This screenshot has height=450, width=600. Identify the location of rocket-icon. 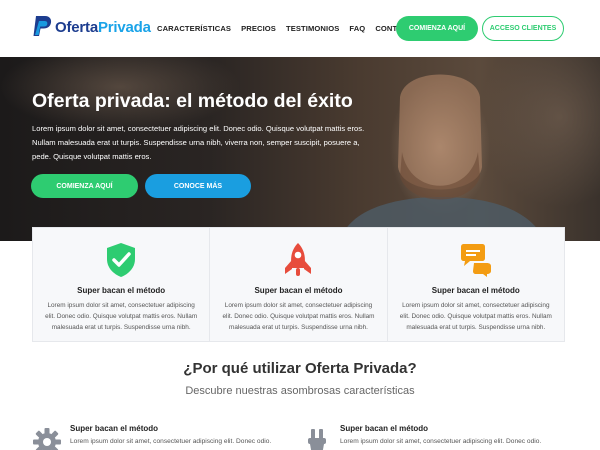
(298, 259).